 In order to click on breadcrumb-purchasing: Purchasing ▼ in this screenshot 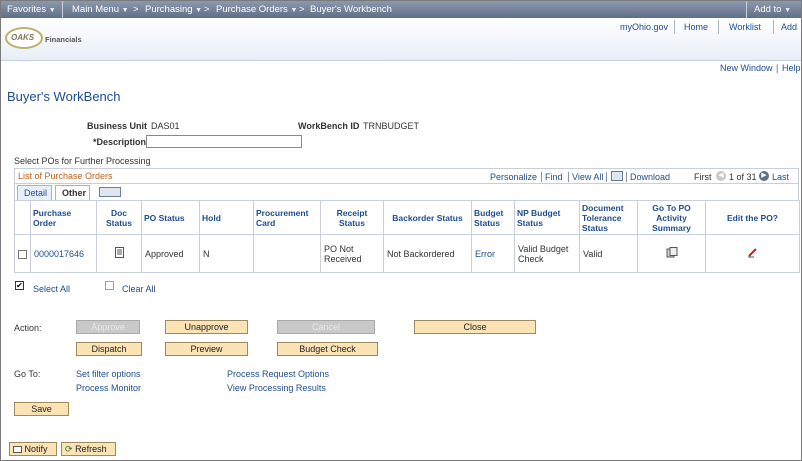, I will do `click(173, 9)`.